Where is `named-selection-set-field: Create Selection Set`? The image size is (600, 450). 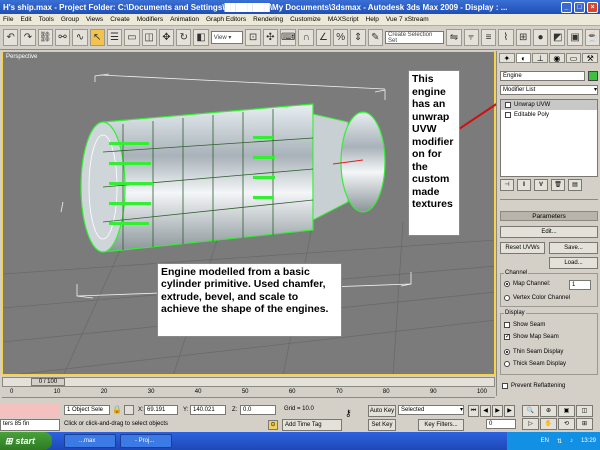 named-selection-set-field: Create Selection Set is located at coordinates (415, 37).